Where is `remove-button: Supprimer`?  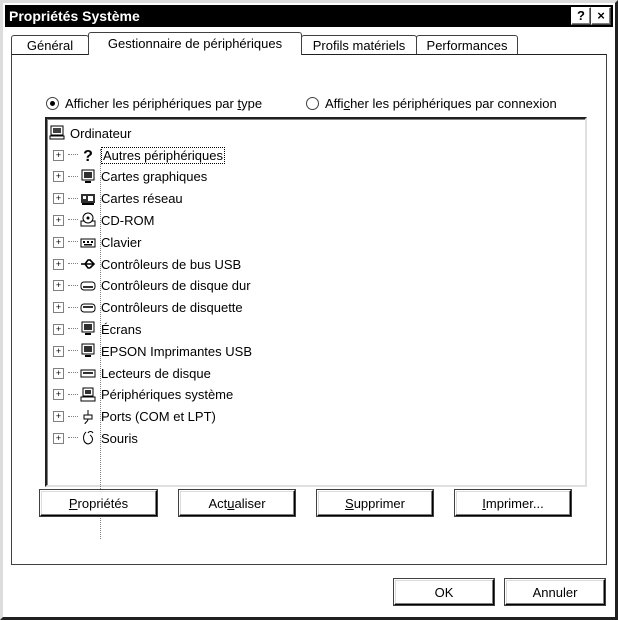 remove-button: Supprimer is located at coordinates (375, 503).